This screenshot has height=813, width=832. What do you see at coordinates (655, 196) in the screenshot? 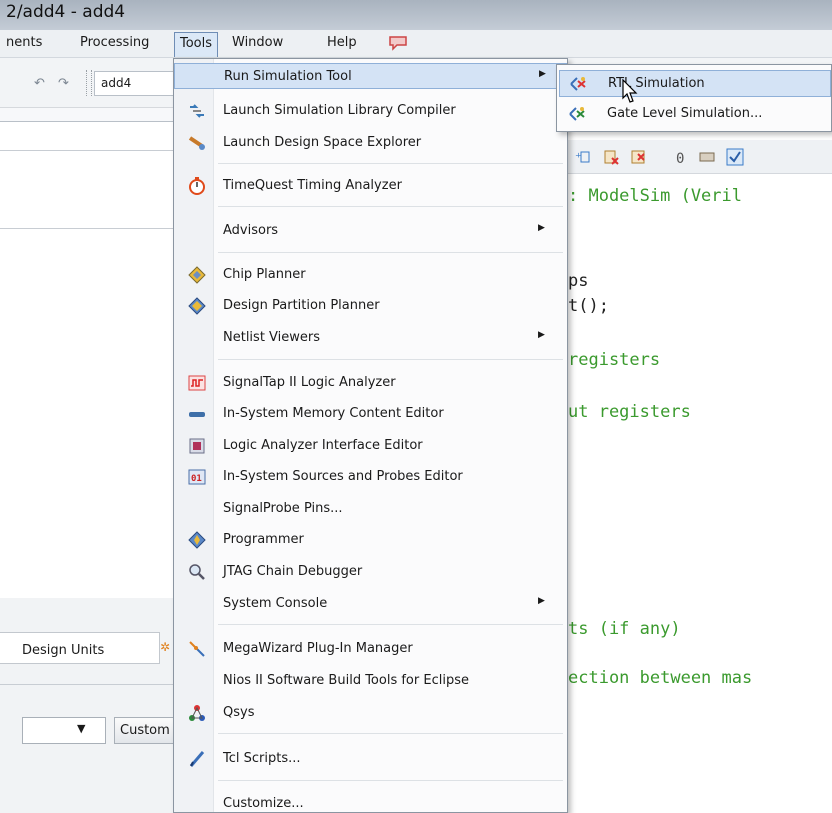
I see `code-line-1: : ModelSim (Veril` at bounding box center [655, 196].